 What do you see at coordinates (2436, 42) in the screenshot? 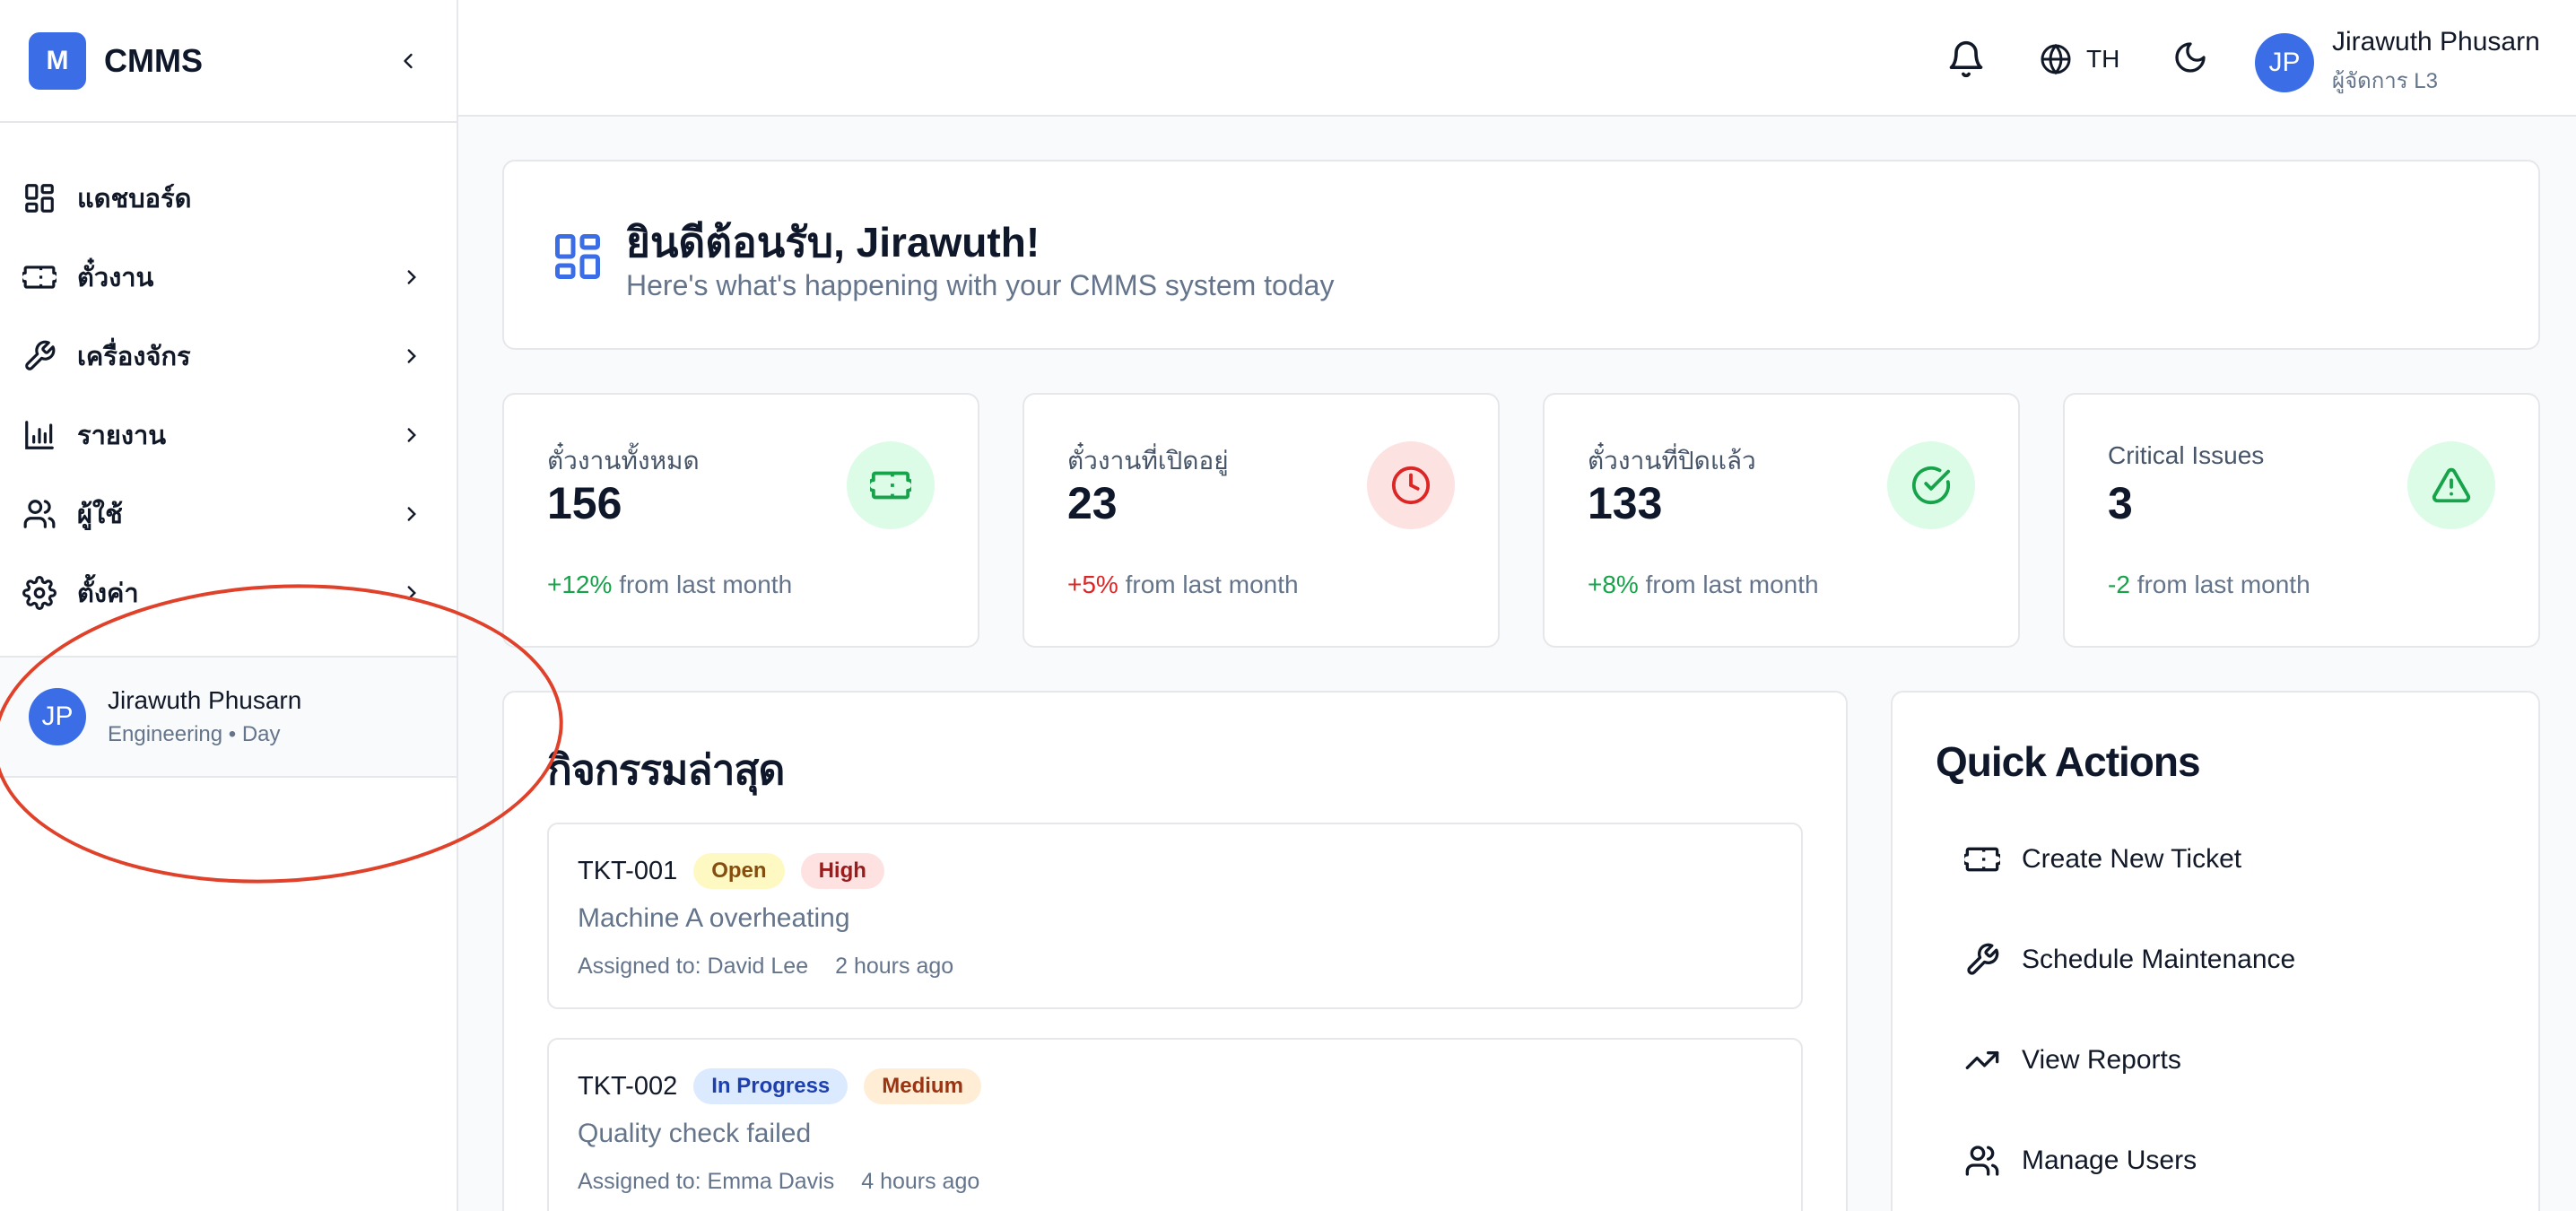
I see `topbar-user-name: Jirawuth Phusarn` at bounding box center [2436, 42].